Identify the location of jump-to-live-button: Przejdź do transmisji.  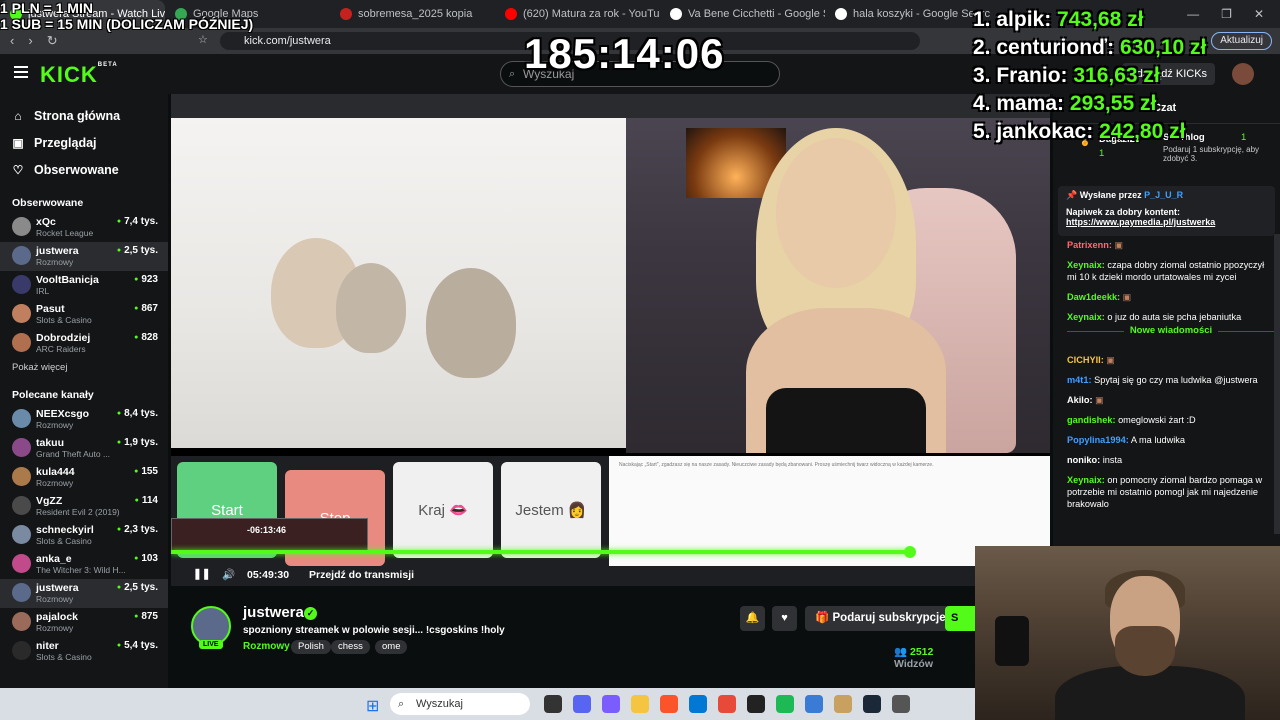
(361, 575).